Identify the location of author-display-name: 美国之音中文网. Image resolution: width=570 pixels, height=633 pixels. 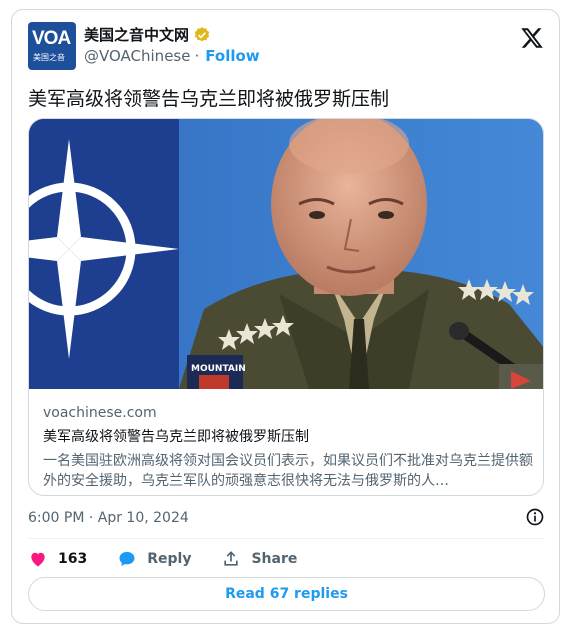
(136, 34).